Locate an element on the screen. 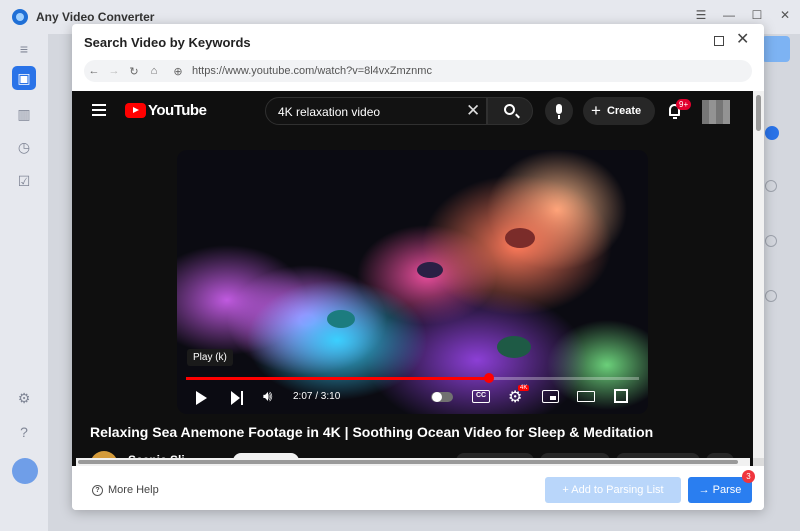 This screenshot has width=800, height=531. globe-icon: ⊕ is located at coordinates (178, 71).